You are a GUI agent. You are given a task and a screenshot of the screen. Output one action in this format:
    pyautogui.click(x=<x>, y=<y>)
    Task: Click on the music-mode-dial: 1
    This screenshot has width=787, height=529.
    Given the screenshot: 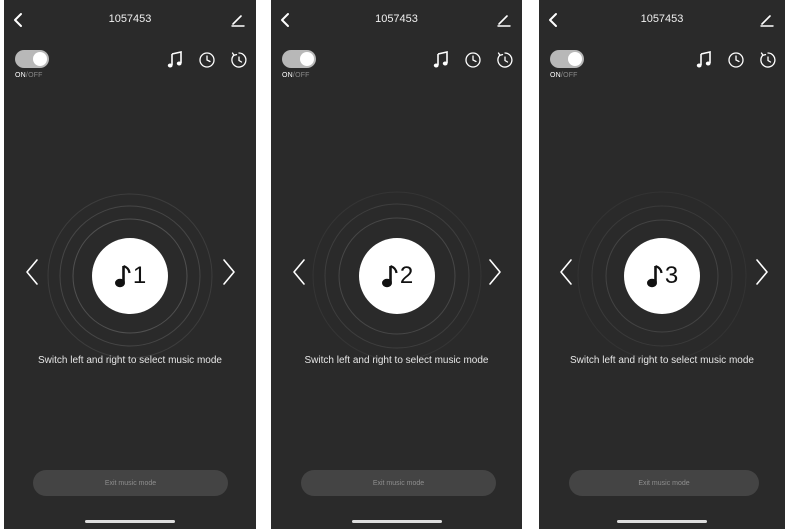 What is the action you would take?
    pyautogui.click(x=130, y=276)
    